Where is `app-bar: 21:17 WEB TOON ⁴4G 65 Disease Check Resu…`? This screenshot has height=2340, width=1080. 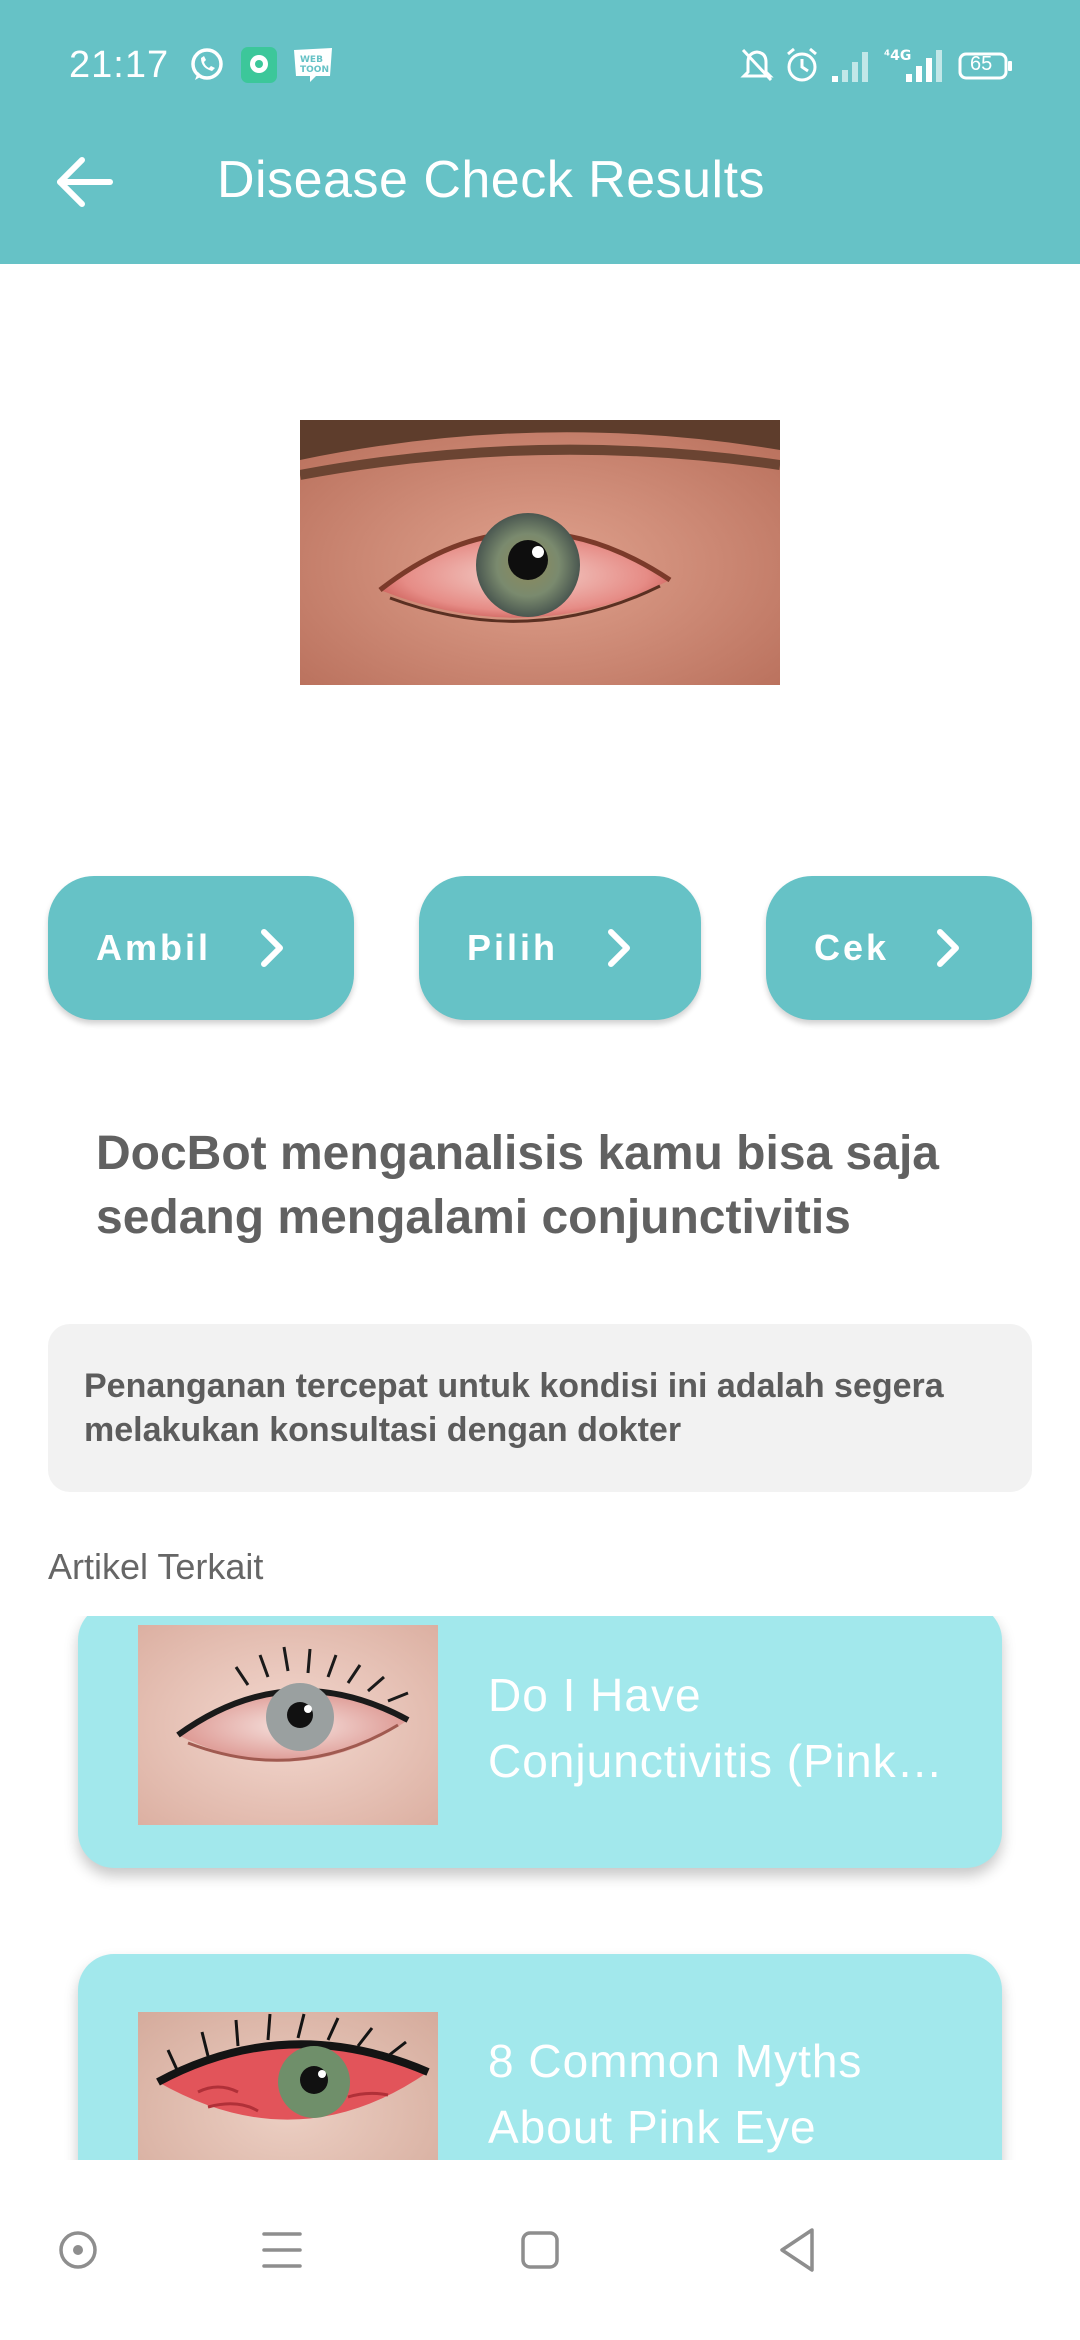
app-bar: 21:17 WEB TOON ⁴4G 65 Disease Check Resu… is located at coordinates (540, 132).